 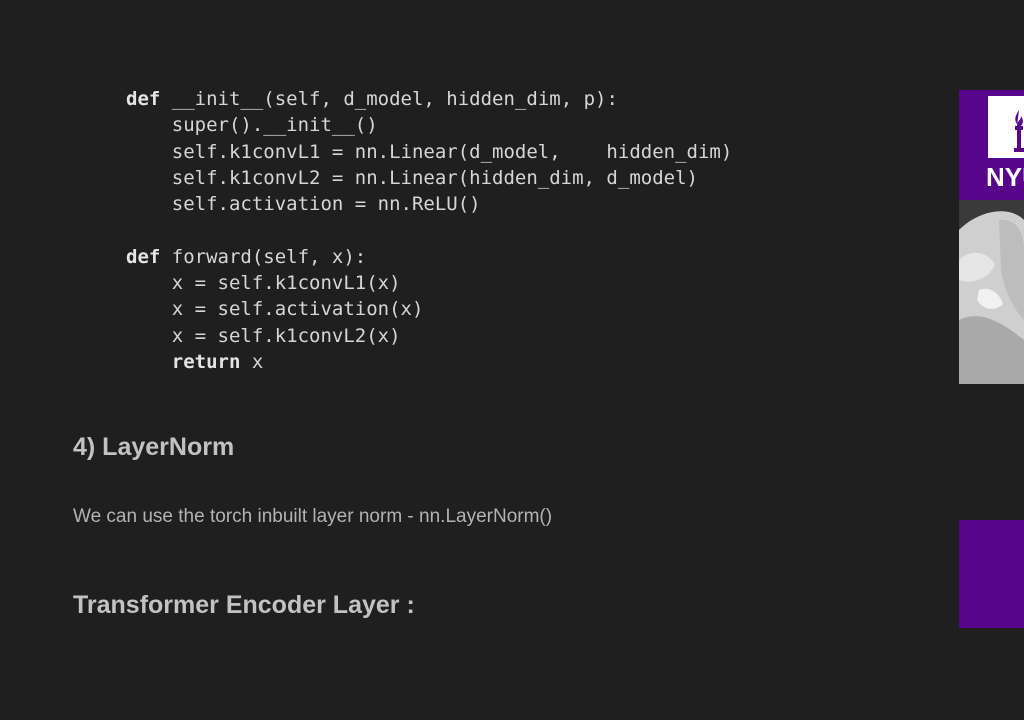 What do you see at coordinates (1005, 177) in the screenshot?
I see `logo-text: NYU` at bounding box center [1005, 177].